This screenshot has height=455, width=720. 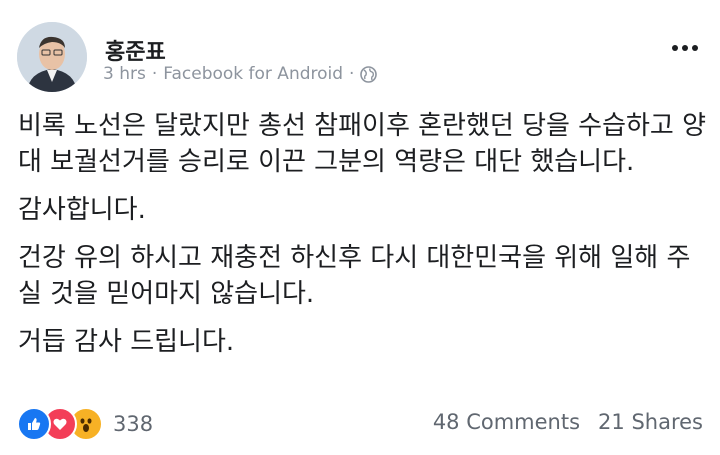 What do you see at coordinates (135, 50) in the screenshot?
I see `author-name: 홍준표` at bounding box center [135, 50].